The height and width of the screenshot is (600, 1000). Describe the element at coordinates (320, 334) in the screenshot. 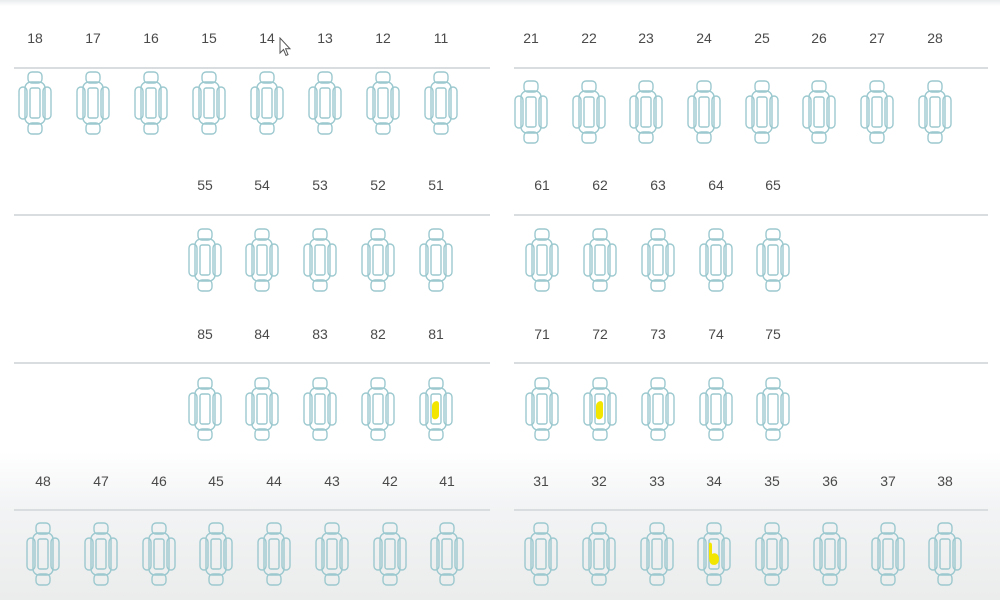

I see `tooth-number-83: 83` at that location.